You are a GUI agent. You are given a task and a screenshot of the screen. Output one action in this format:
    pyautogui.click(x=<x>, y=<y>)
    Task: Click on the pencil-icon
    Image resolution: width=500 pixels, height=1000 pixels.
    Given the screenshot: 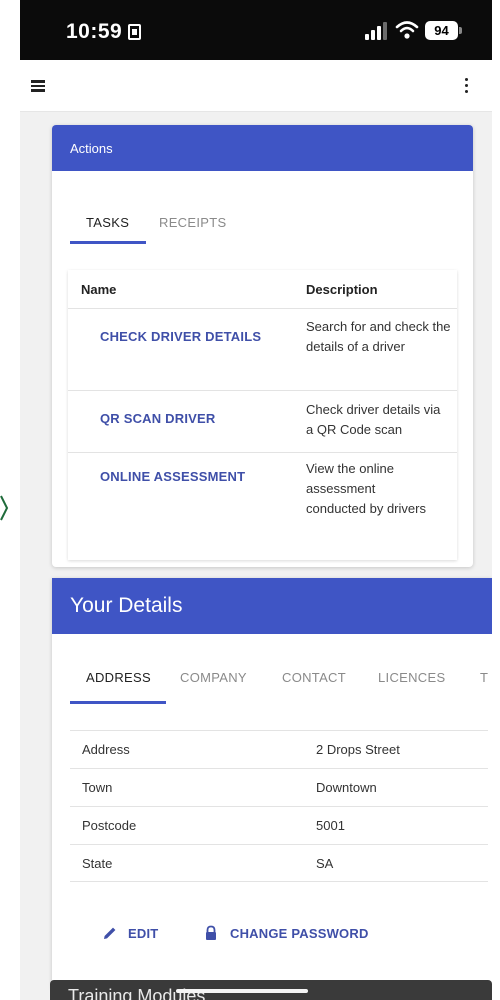 What is the action you would take?
    pyautogui.click(x=110, y=933)
    